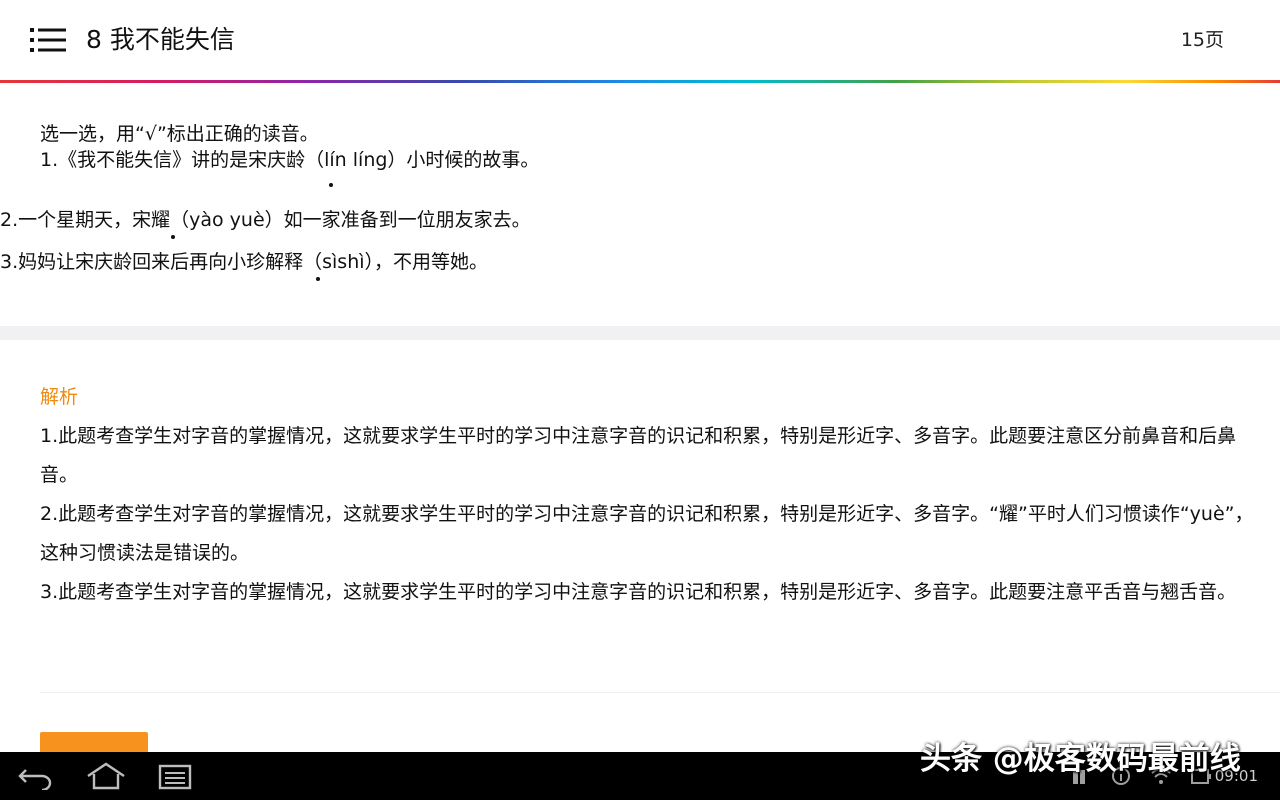 This screenshot has width=1280, height=800. I want to click on recent-apps-icon, so click(176, 776).